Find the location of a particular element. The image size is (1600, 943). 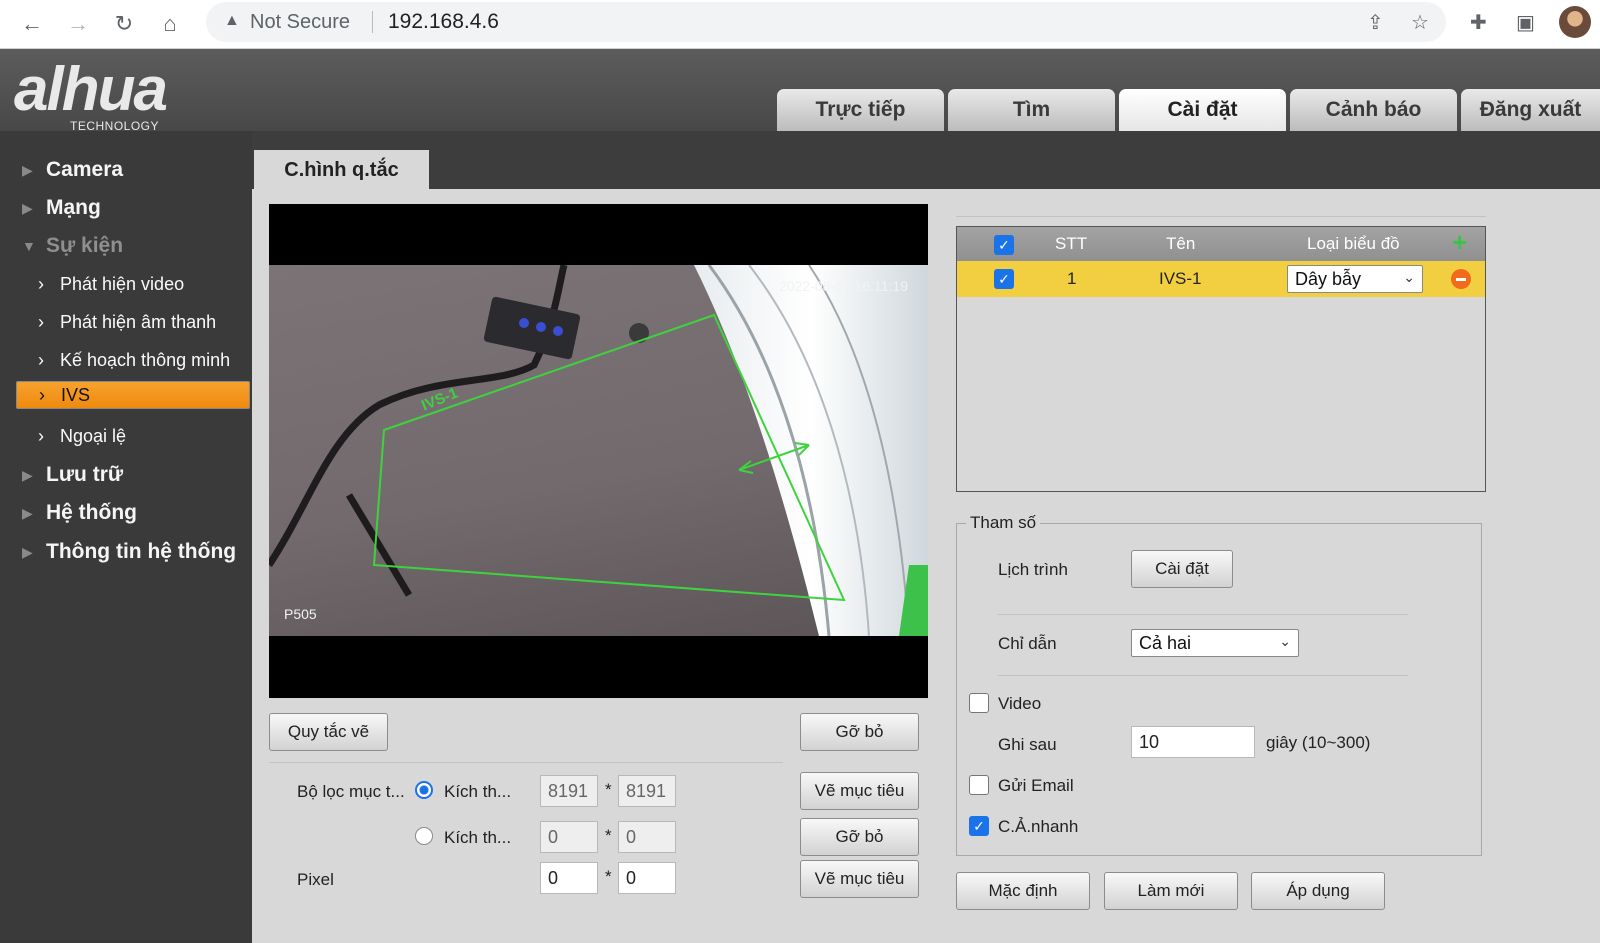

extensions-icon: ✚ is located at coordinates (1478, 22).